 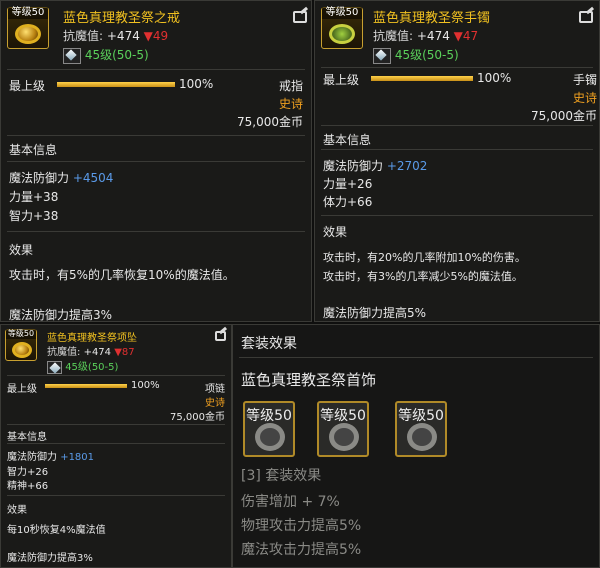 What do you see at coordinates (424, 257) in the screenshot?
I see `effect-line: 攻击时，有20%的几率附加10%的伤害。` at bounding box center [424, 257].